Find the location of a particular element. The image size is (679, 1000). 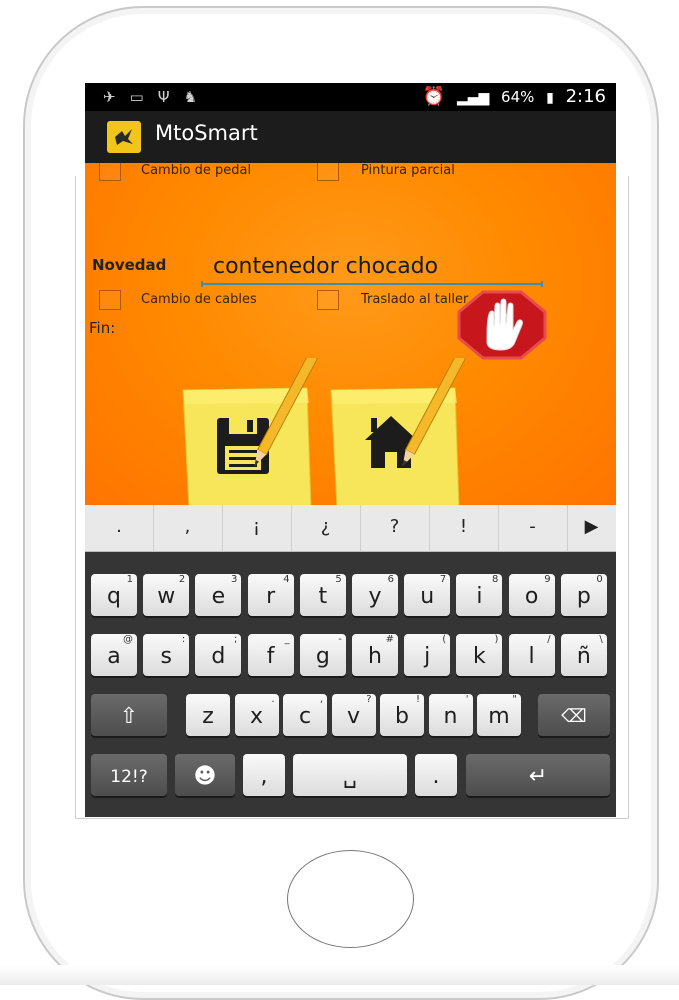

key-label: x is located at coordinates (256, 716).